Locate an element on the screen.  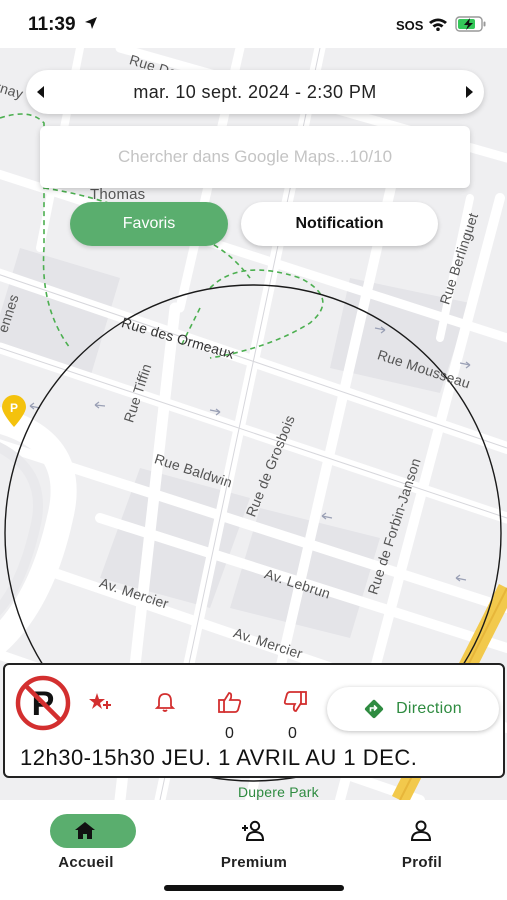
search-input is located at coordinates (255, 157).